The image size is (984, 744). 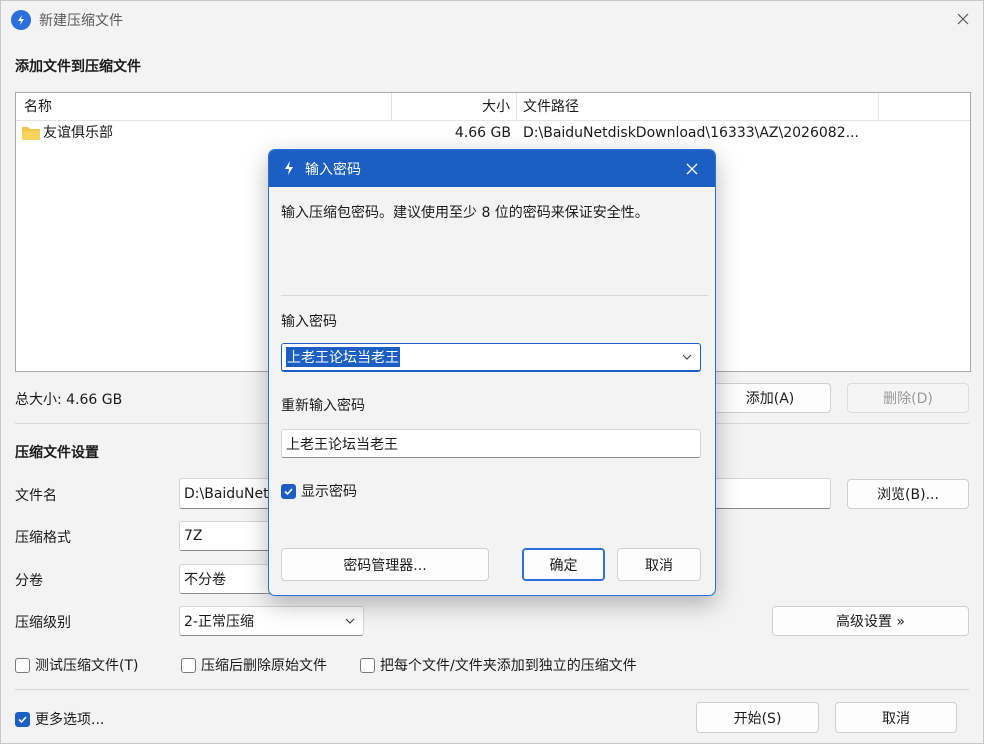 I want to click on row-size: 4.66 GB, so click(x=482, y=133).